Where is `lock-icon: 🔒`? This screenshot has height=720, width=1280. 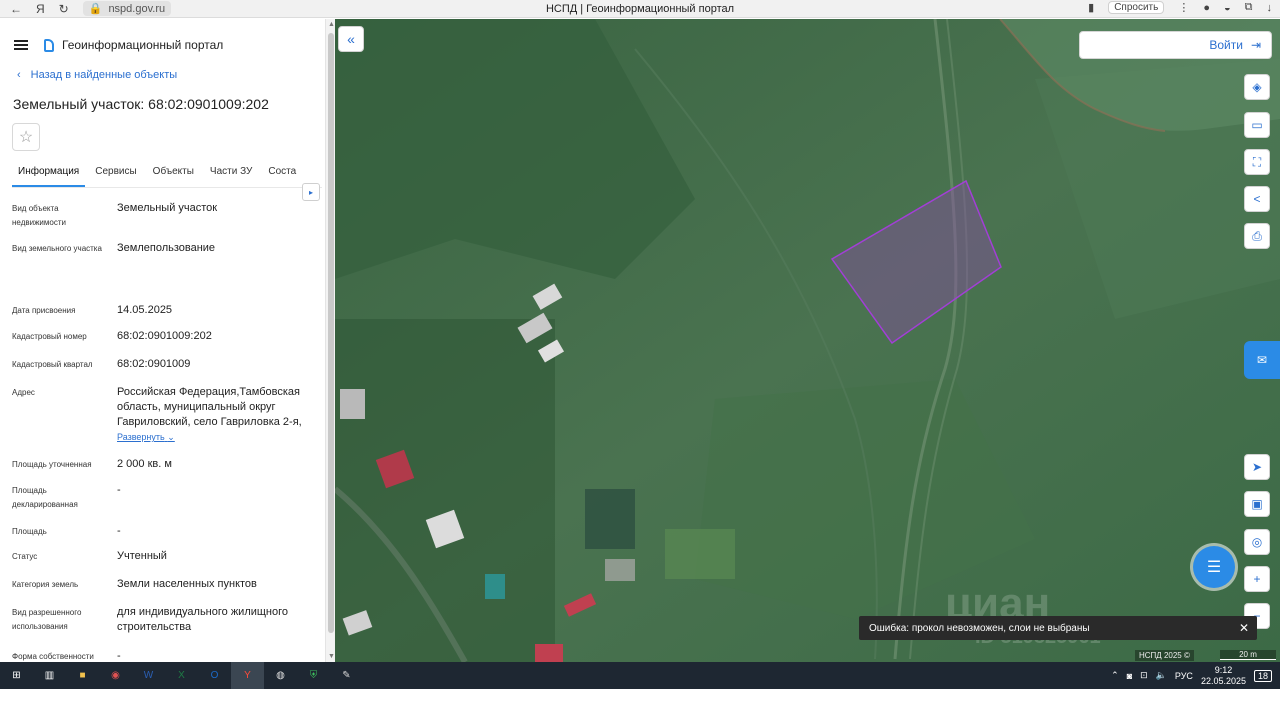
lock-icon: 🔒 is located at coordinates (95, 9).